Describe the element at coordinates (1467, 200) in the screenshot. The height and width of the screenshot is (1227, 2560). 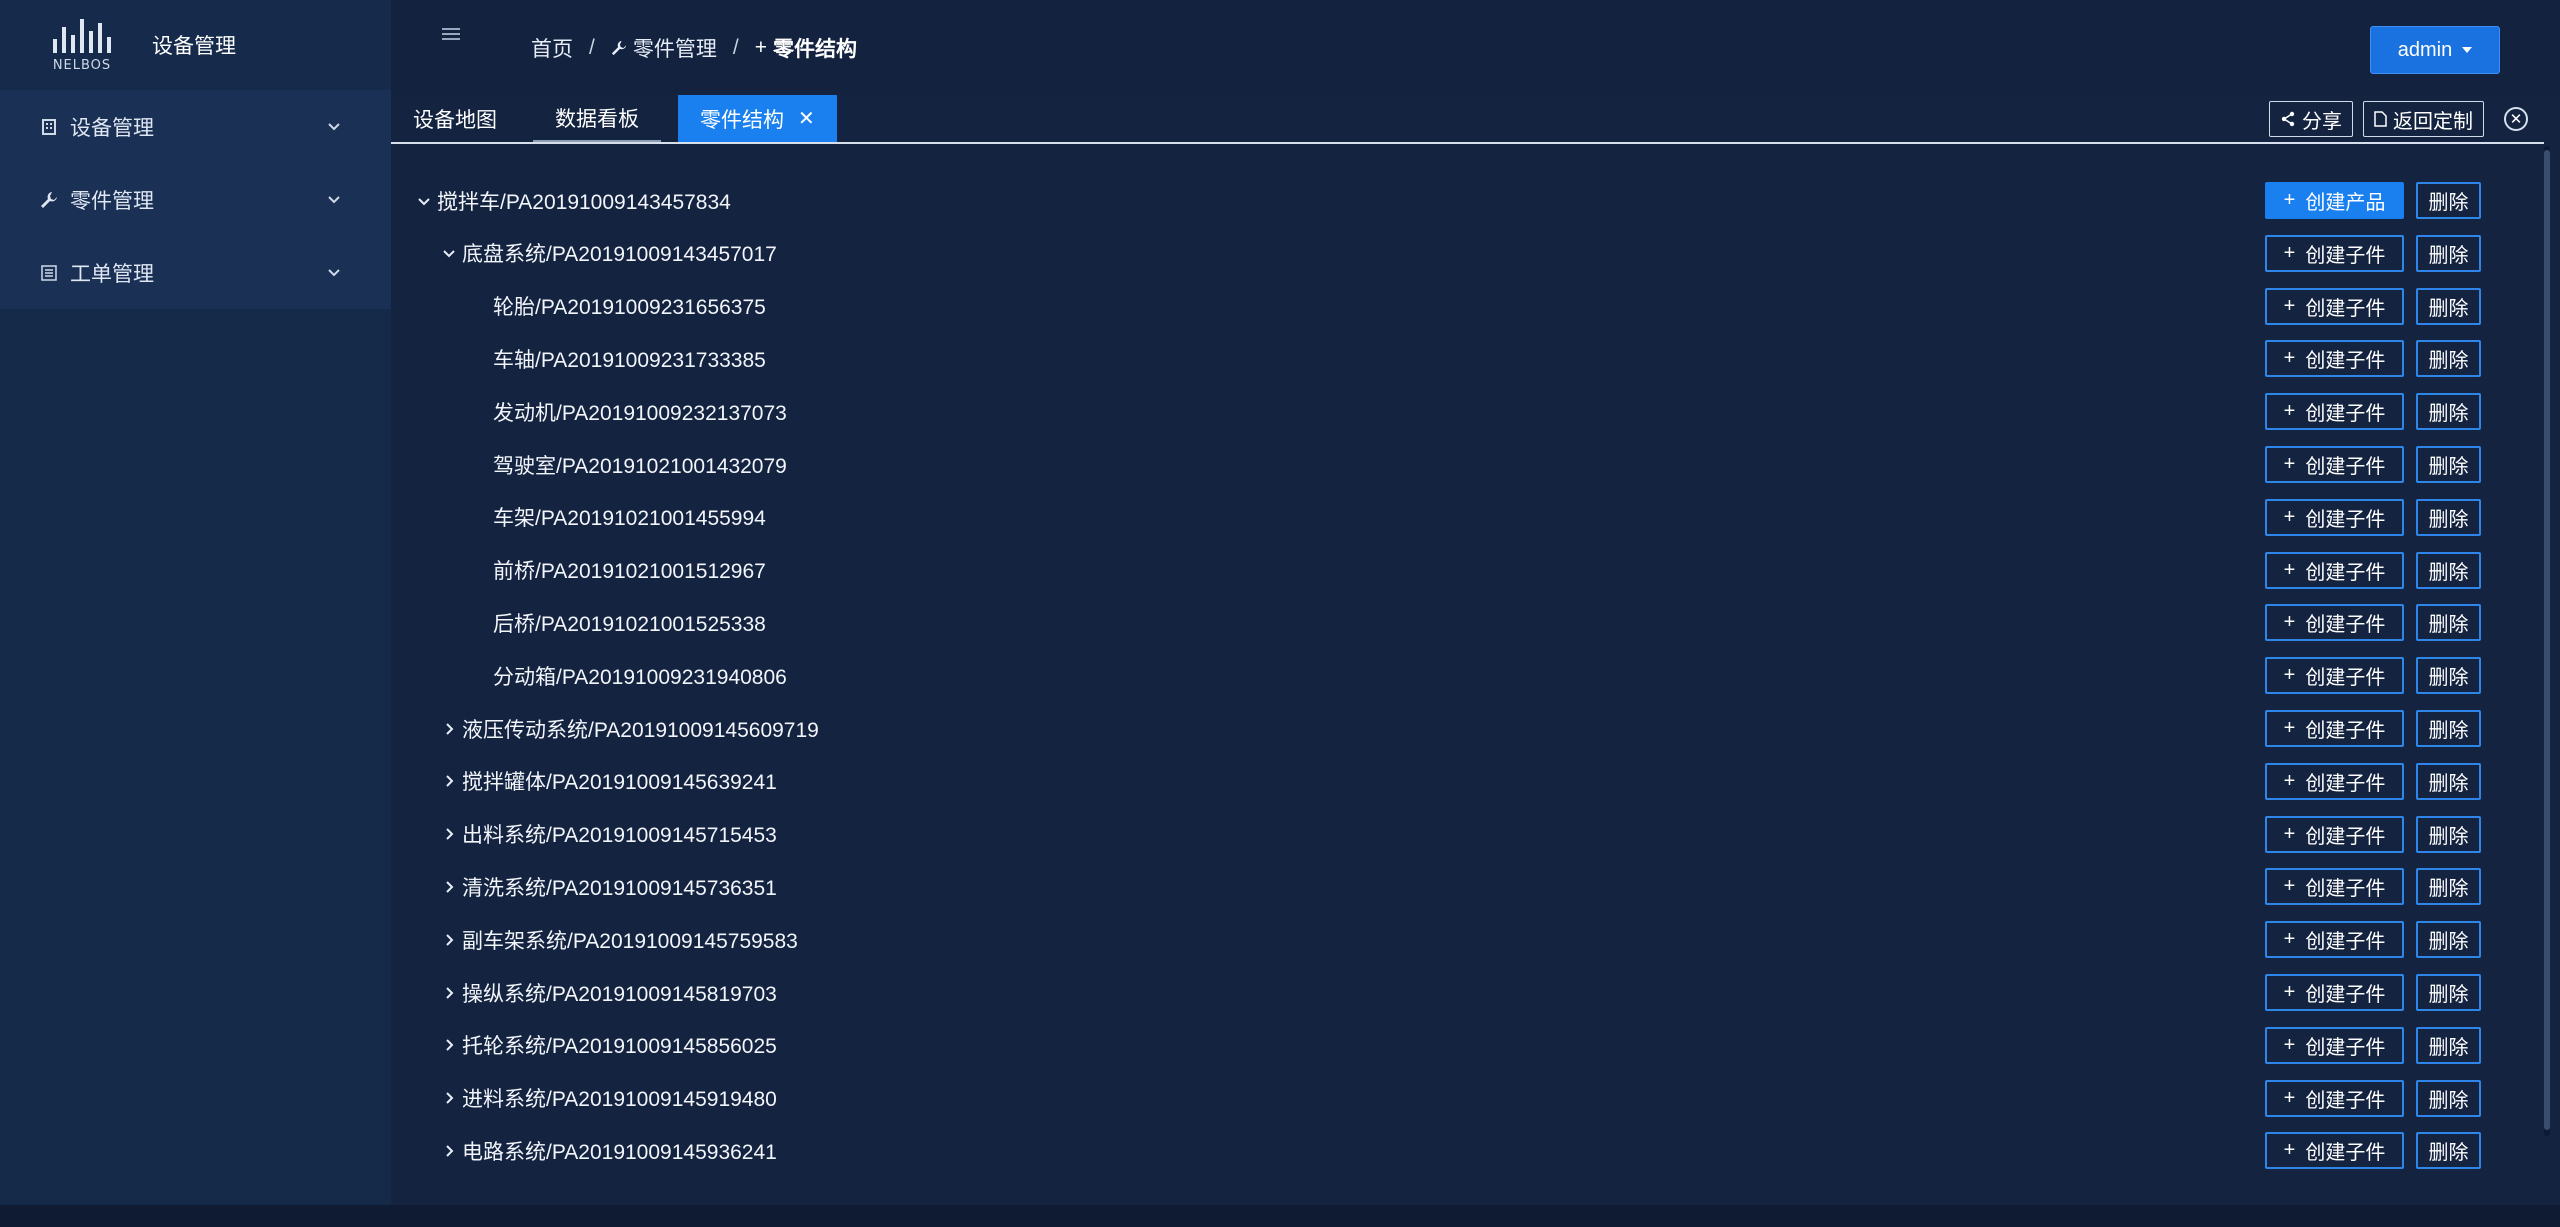
I see `tree-row: 搅拌车/PA20191009143457834 + 创建产品 删除` at that location.